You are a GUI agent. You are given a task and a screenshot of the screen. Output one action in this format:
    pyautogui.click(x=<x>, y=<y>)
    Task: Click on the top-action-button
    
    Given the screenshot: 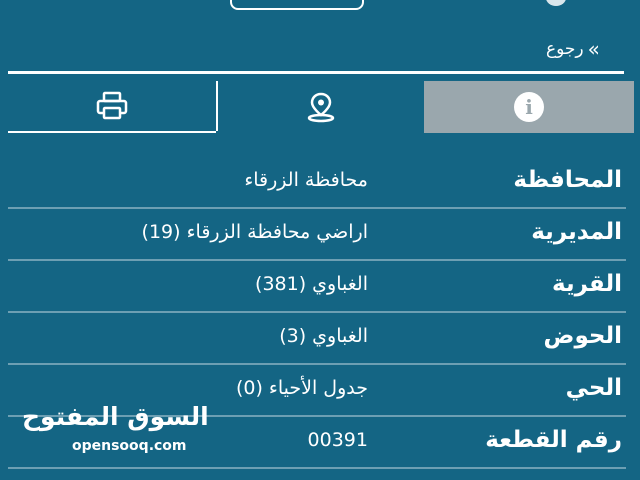 What is the action you would take?
    pyautogui.click(x=297, y=5)
    